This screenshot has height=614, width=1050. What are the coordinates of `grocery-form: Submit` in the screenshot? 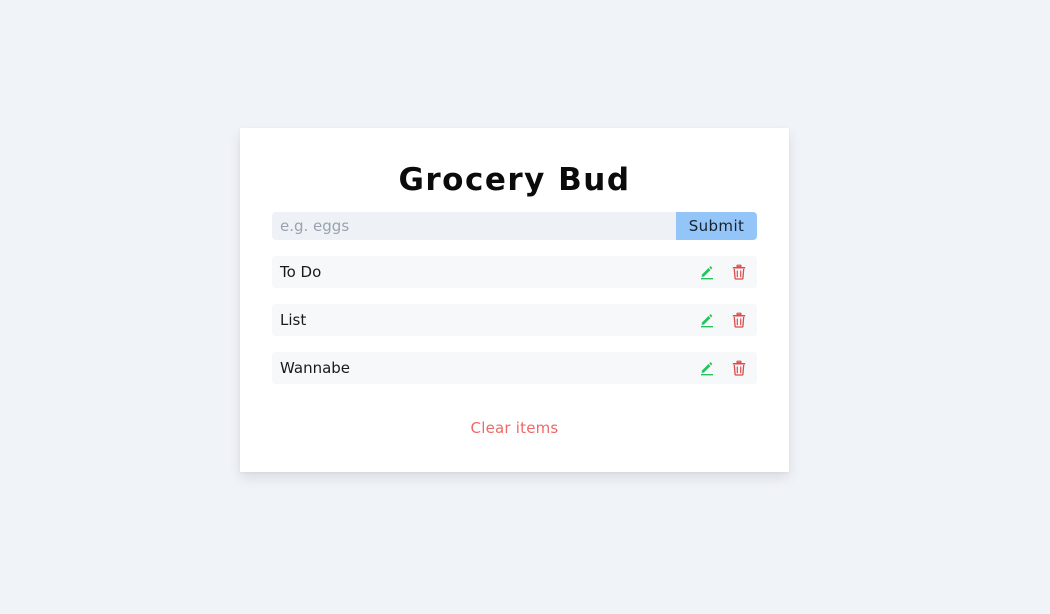 It's located at (514, 226).